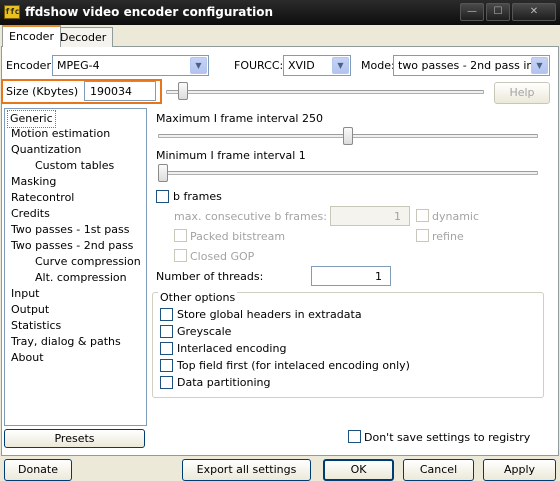 Image resolution: width=560 pixels, height=481 pixels. I want to click on list-item: Tray, dialog & paths, so click(66, 342).